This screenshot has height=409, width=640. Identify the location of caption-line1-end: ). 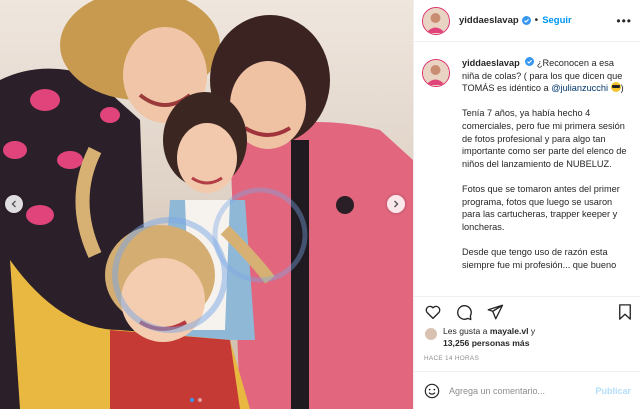
(622, 88).